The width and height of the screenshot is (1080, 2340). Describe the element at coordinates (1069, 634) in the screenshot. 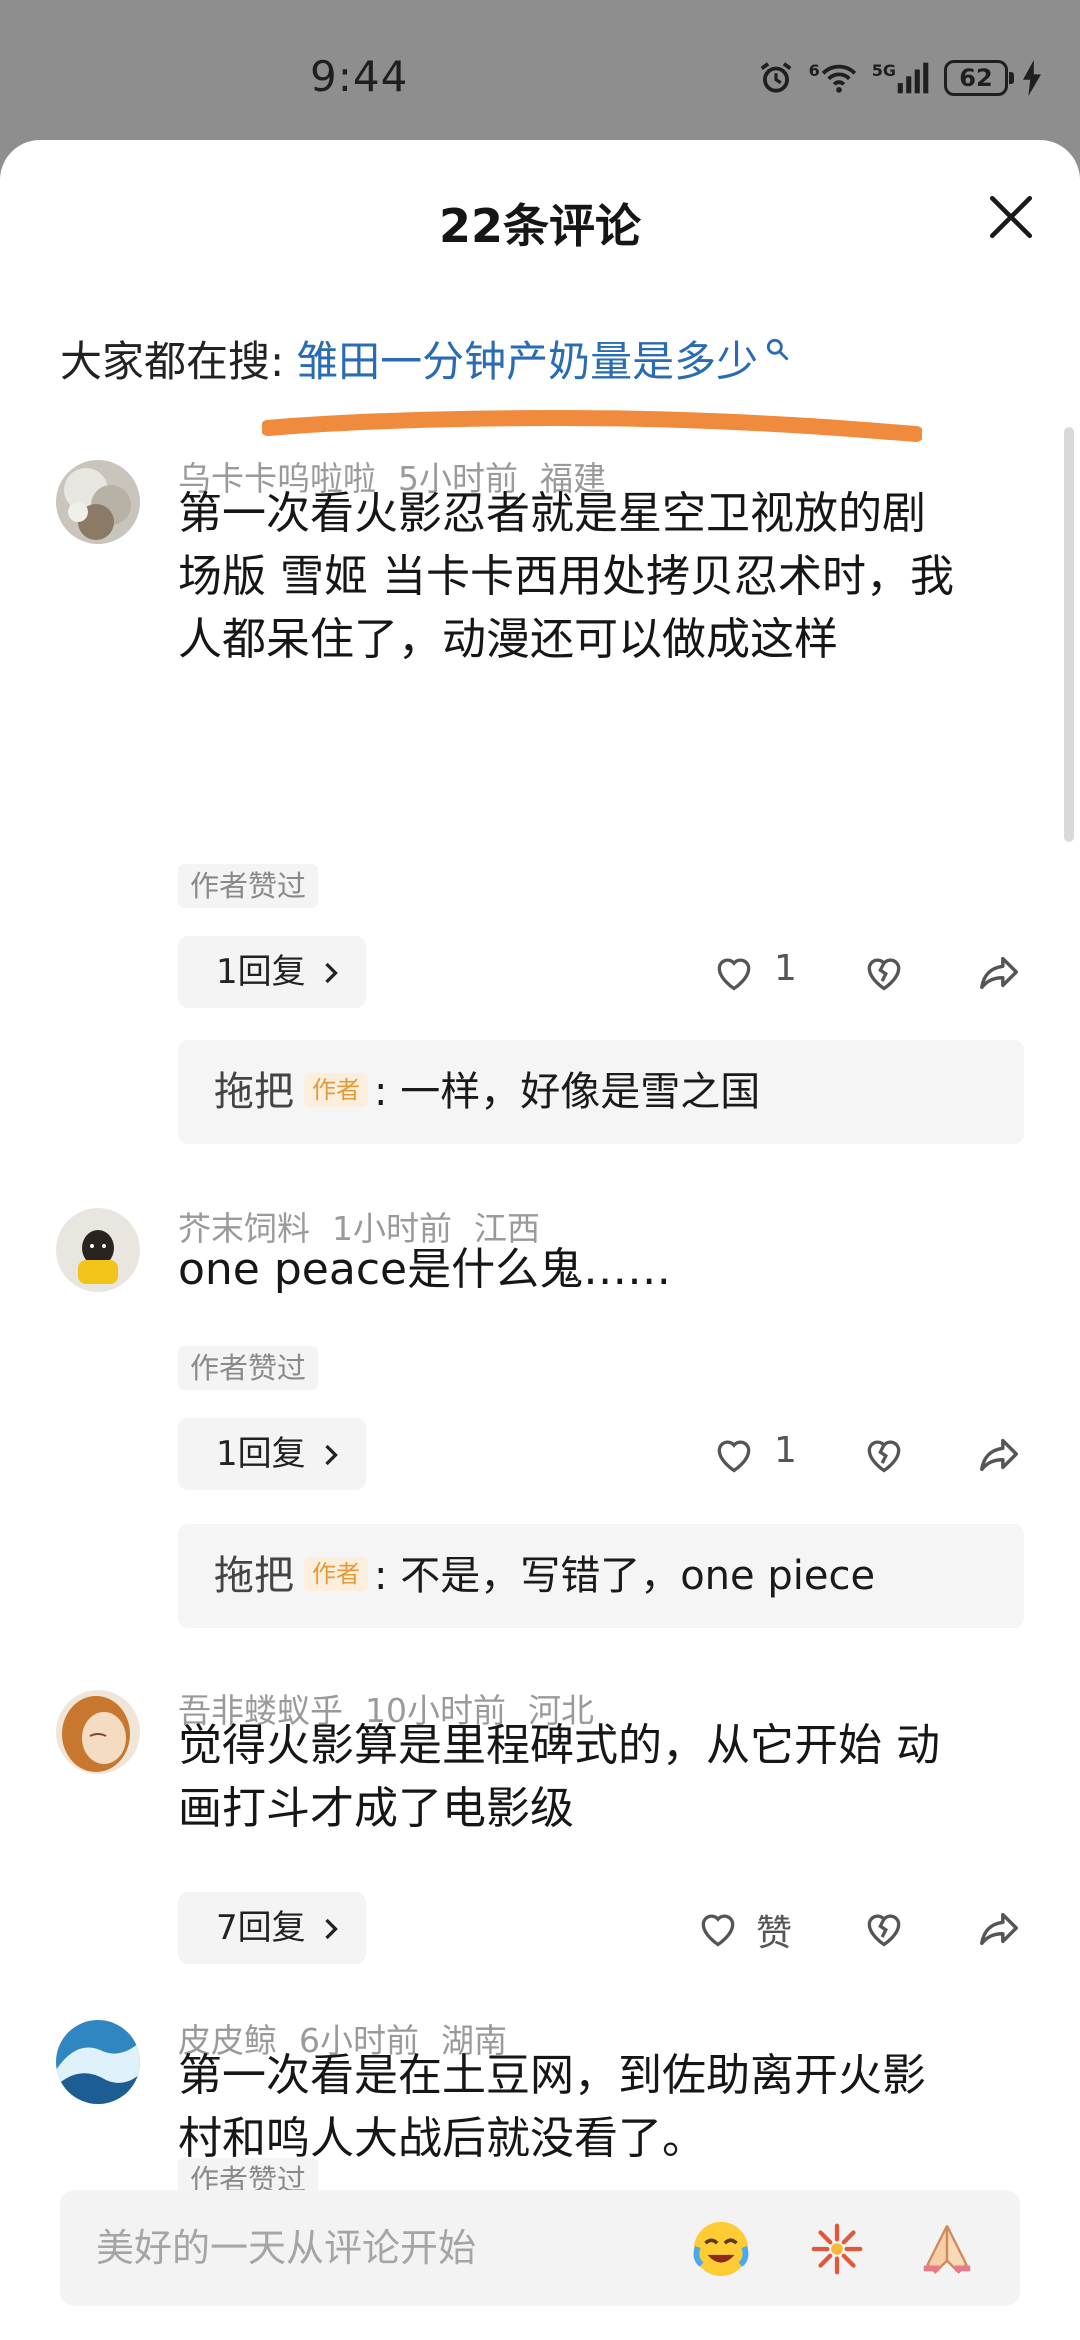

I see `scrollbar` at that location.